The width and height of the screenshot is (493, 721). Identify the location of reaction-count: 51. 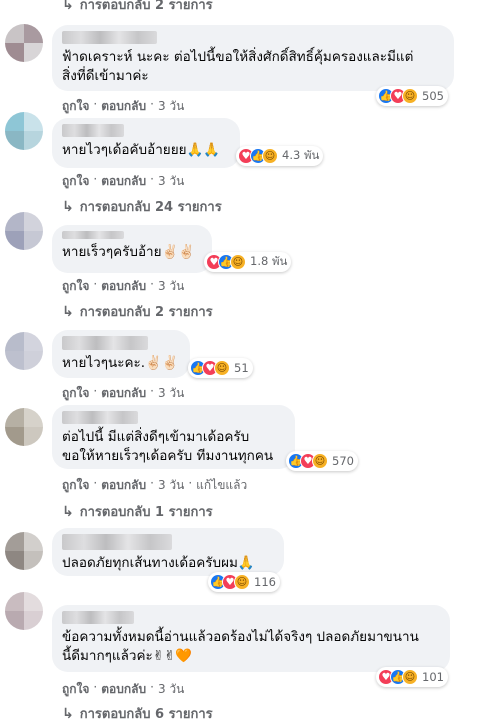
(241, 368).